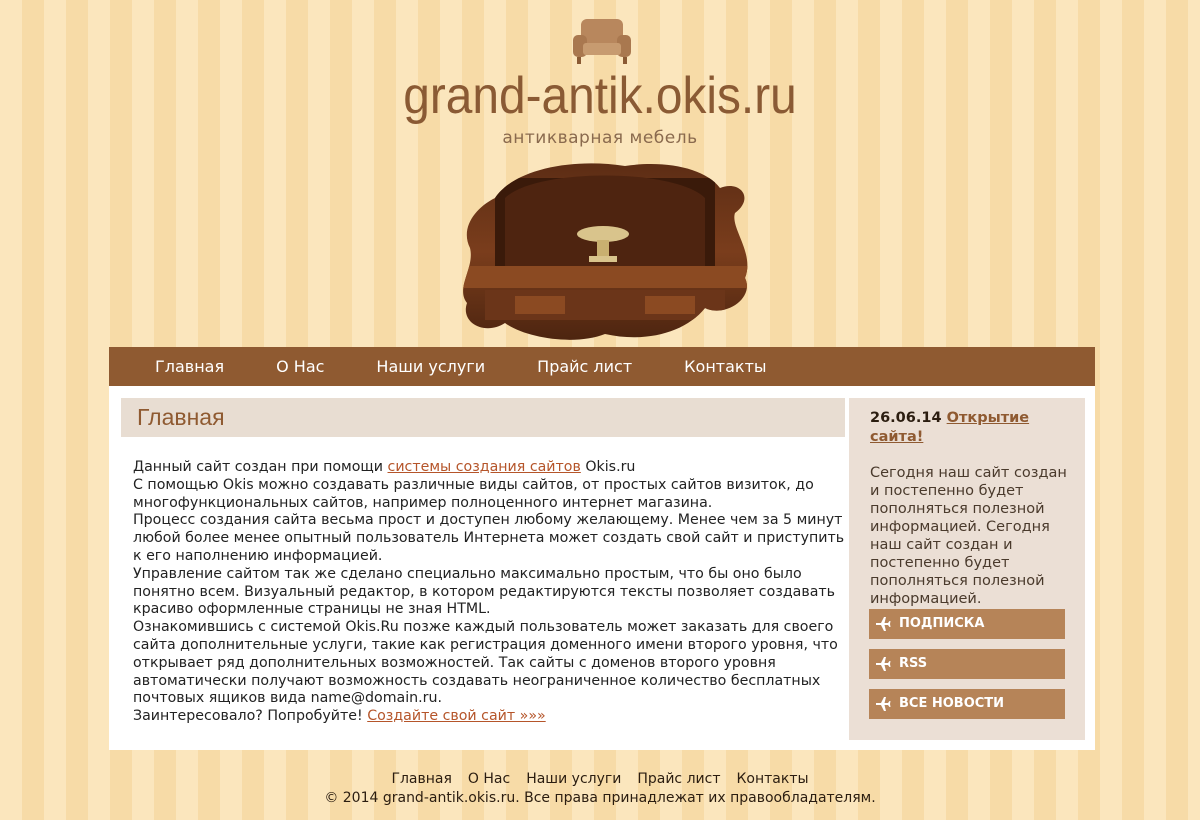 The height and width of the screenshot is (820, 1200). What do you see at coordinates (189, 366) in the screenshot?
I see `nav-item-home: Главная` at bounding box center [189, 366].